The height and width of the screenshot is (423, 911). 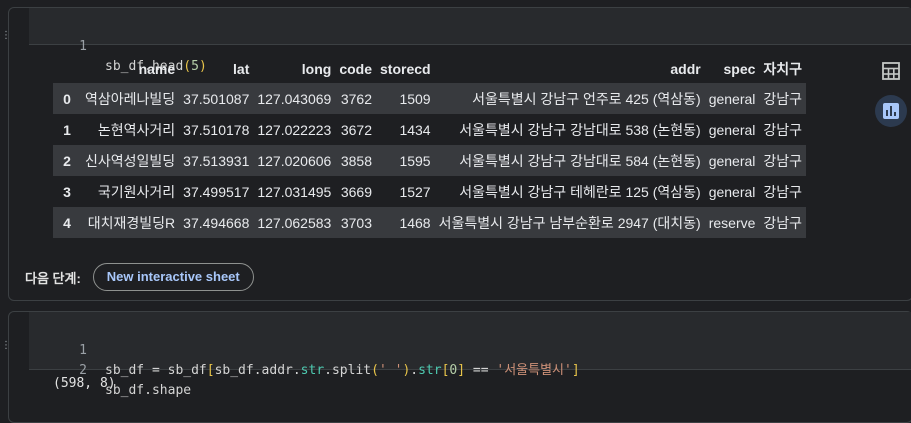 I want to click on code-line: 2 sb_df.shape, so click(x=470, y=369).